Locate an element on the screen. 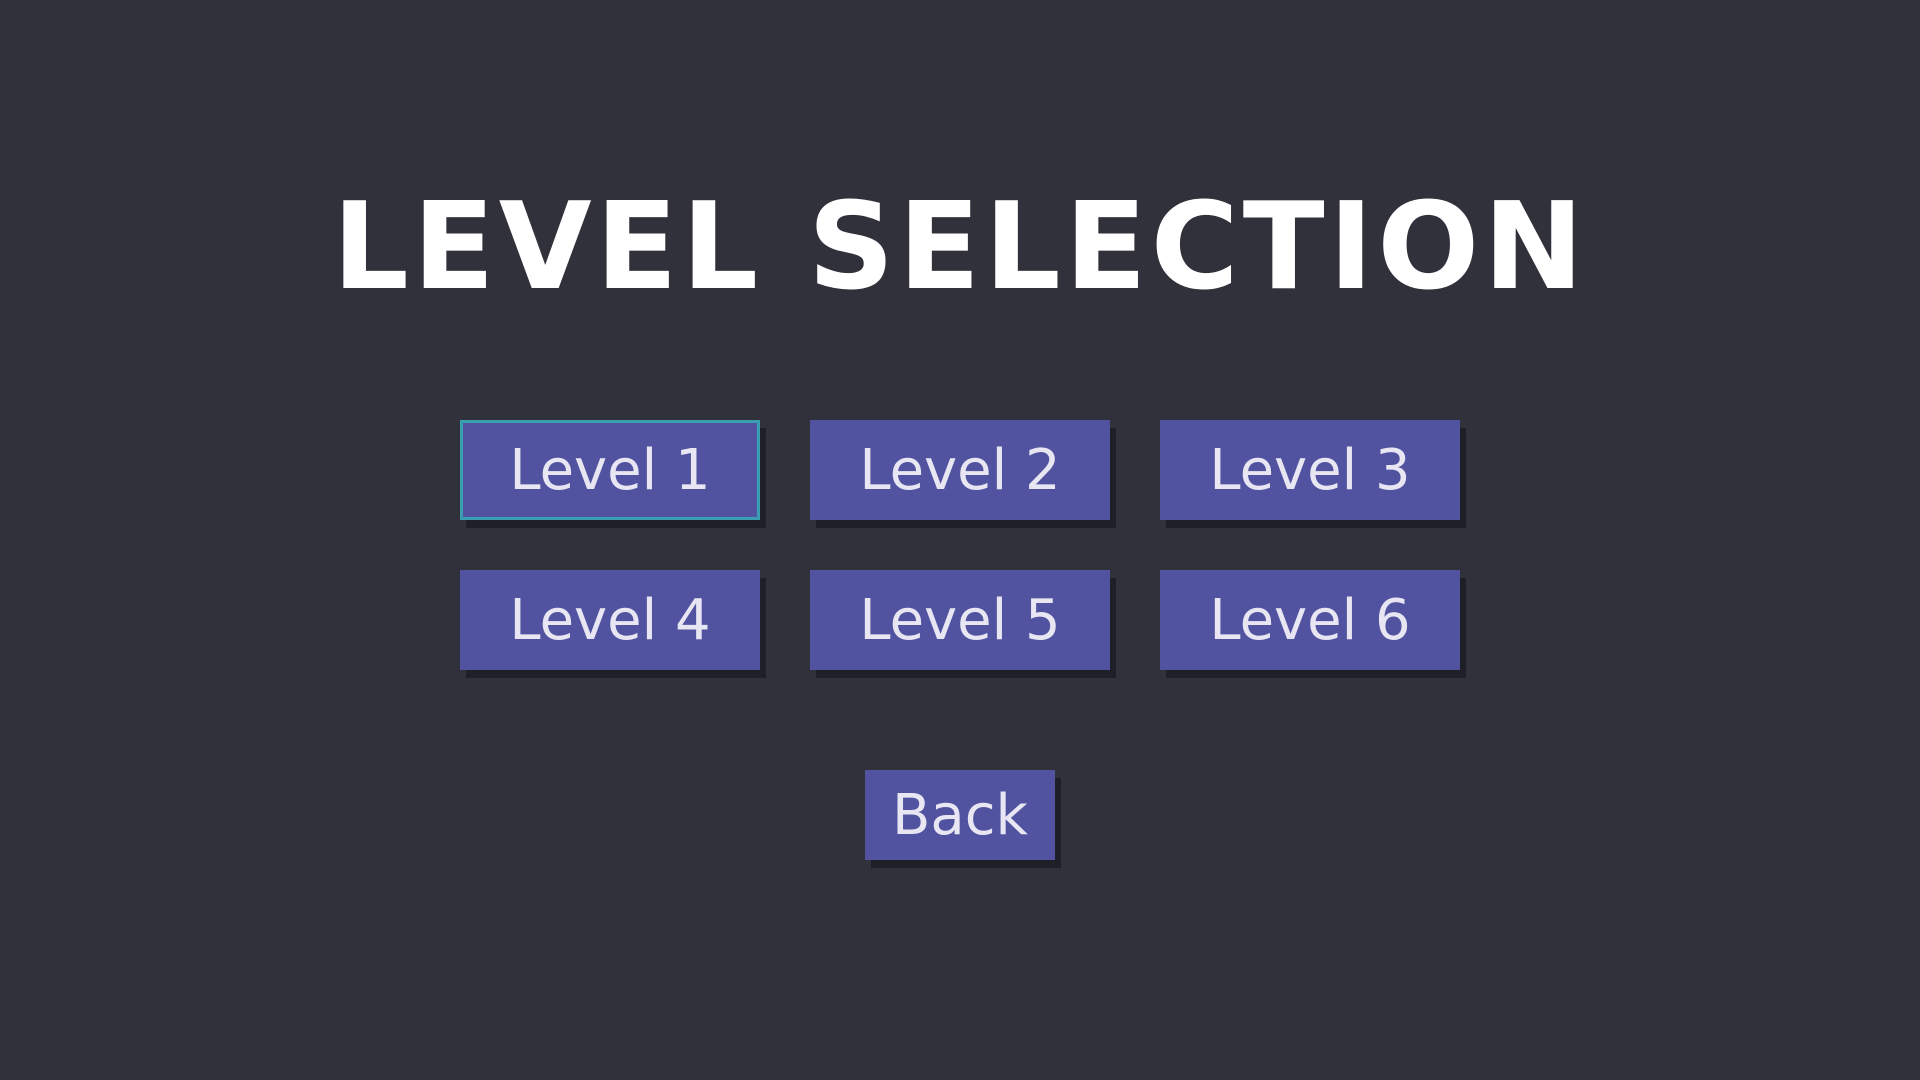 The height and width of the screenshot is (1080, 1920). level-4-label: Level 4 is located at coordinates (610, 620).